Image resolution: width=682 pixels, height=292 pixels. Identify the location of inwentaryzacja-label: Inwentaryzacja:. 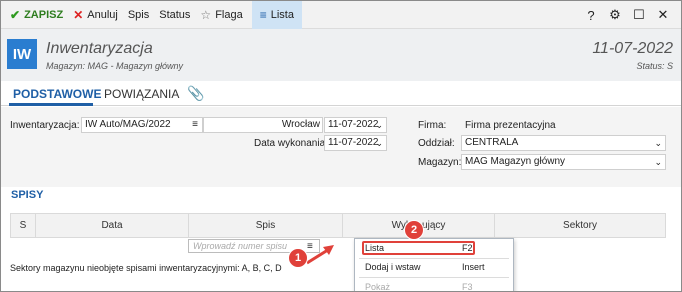
(45, 125).